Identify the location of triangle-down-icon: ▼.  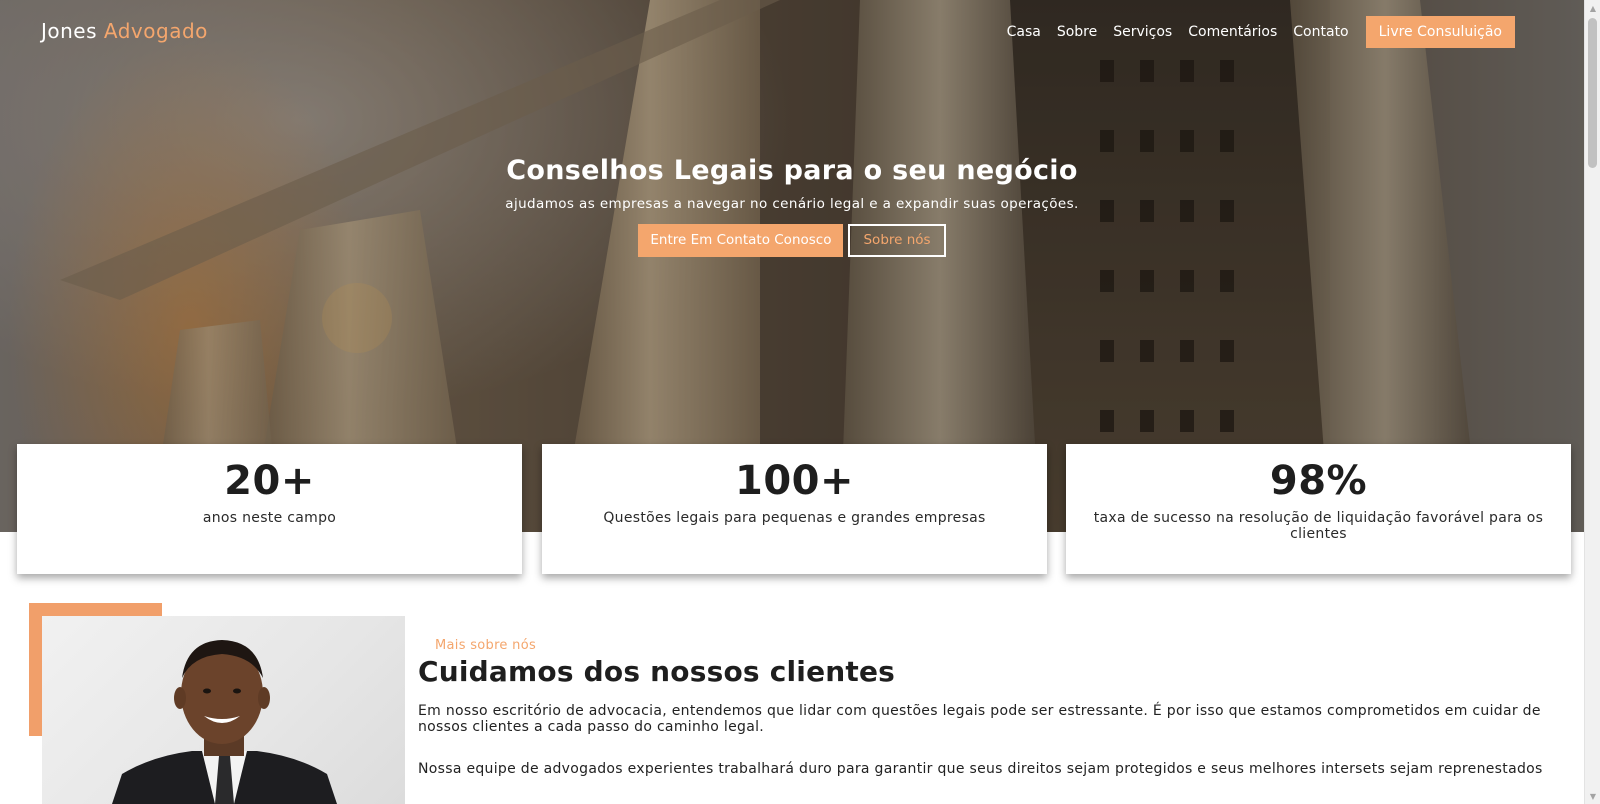
(1592, 796).